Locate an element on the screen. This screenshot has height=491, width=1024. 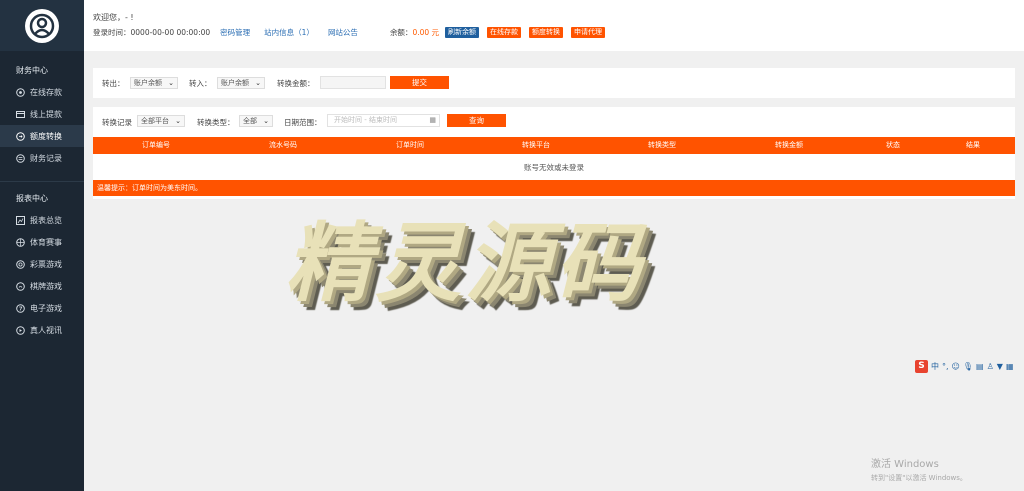
sidebar-item-label: 线上提款 is located at coordinates (46, 114).